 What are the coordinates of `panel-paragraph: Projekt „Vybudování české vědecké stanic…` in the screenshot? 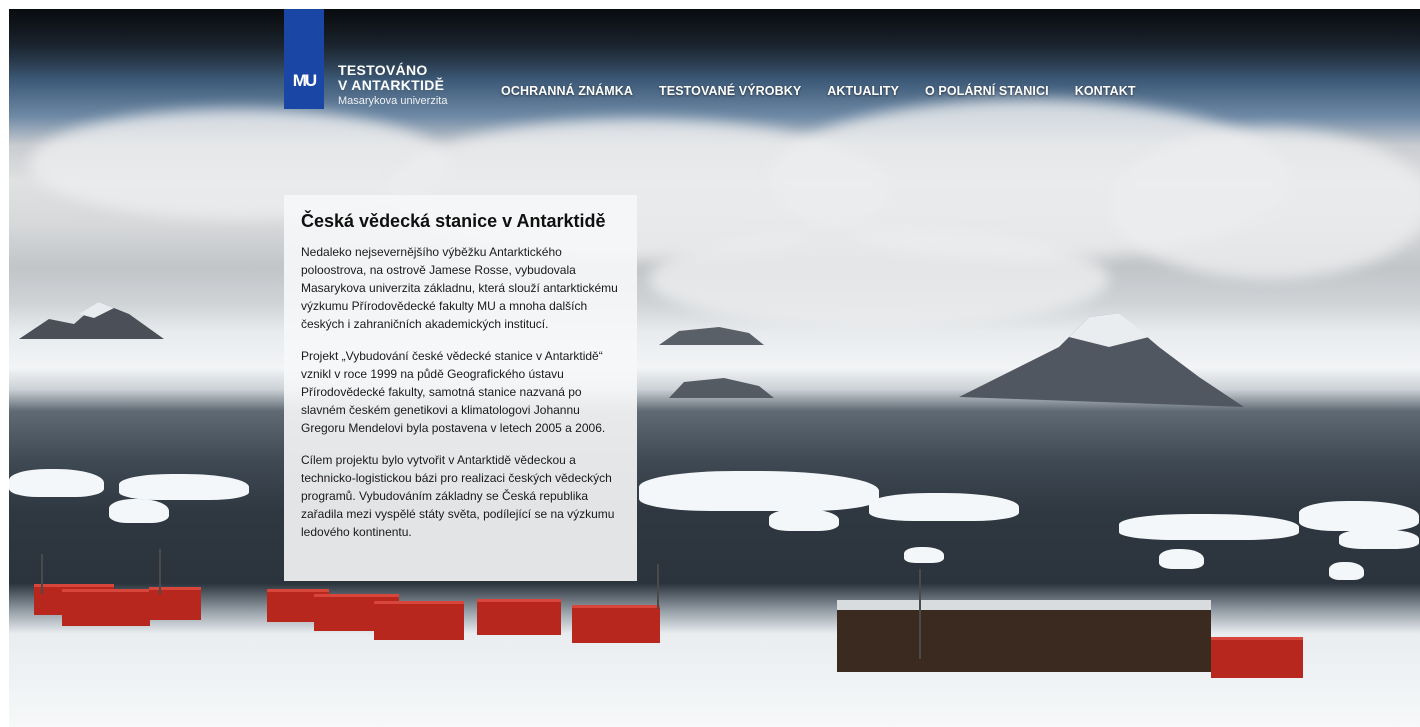 It's located at (453, 392).